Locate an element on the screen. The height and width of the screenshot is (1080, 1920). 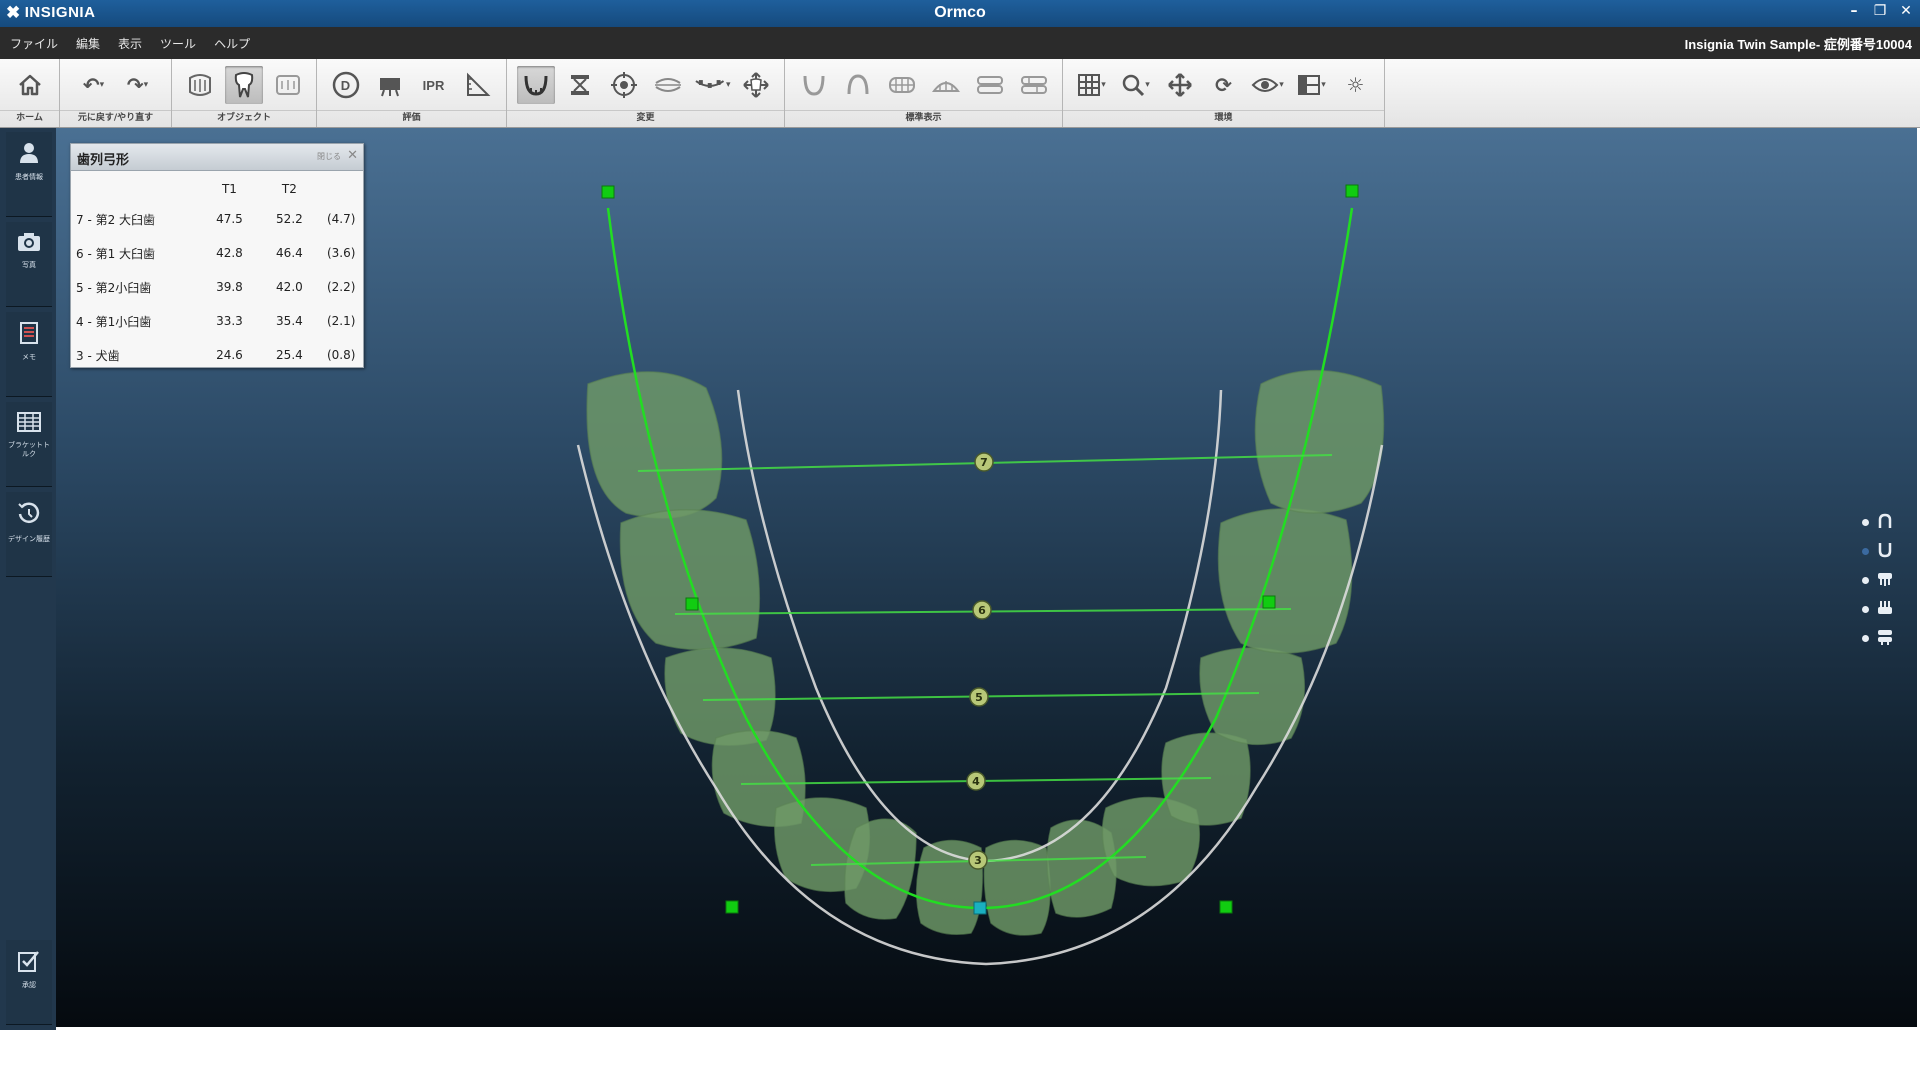
memo-icon is located at coordinates (29, 336).